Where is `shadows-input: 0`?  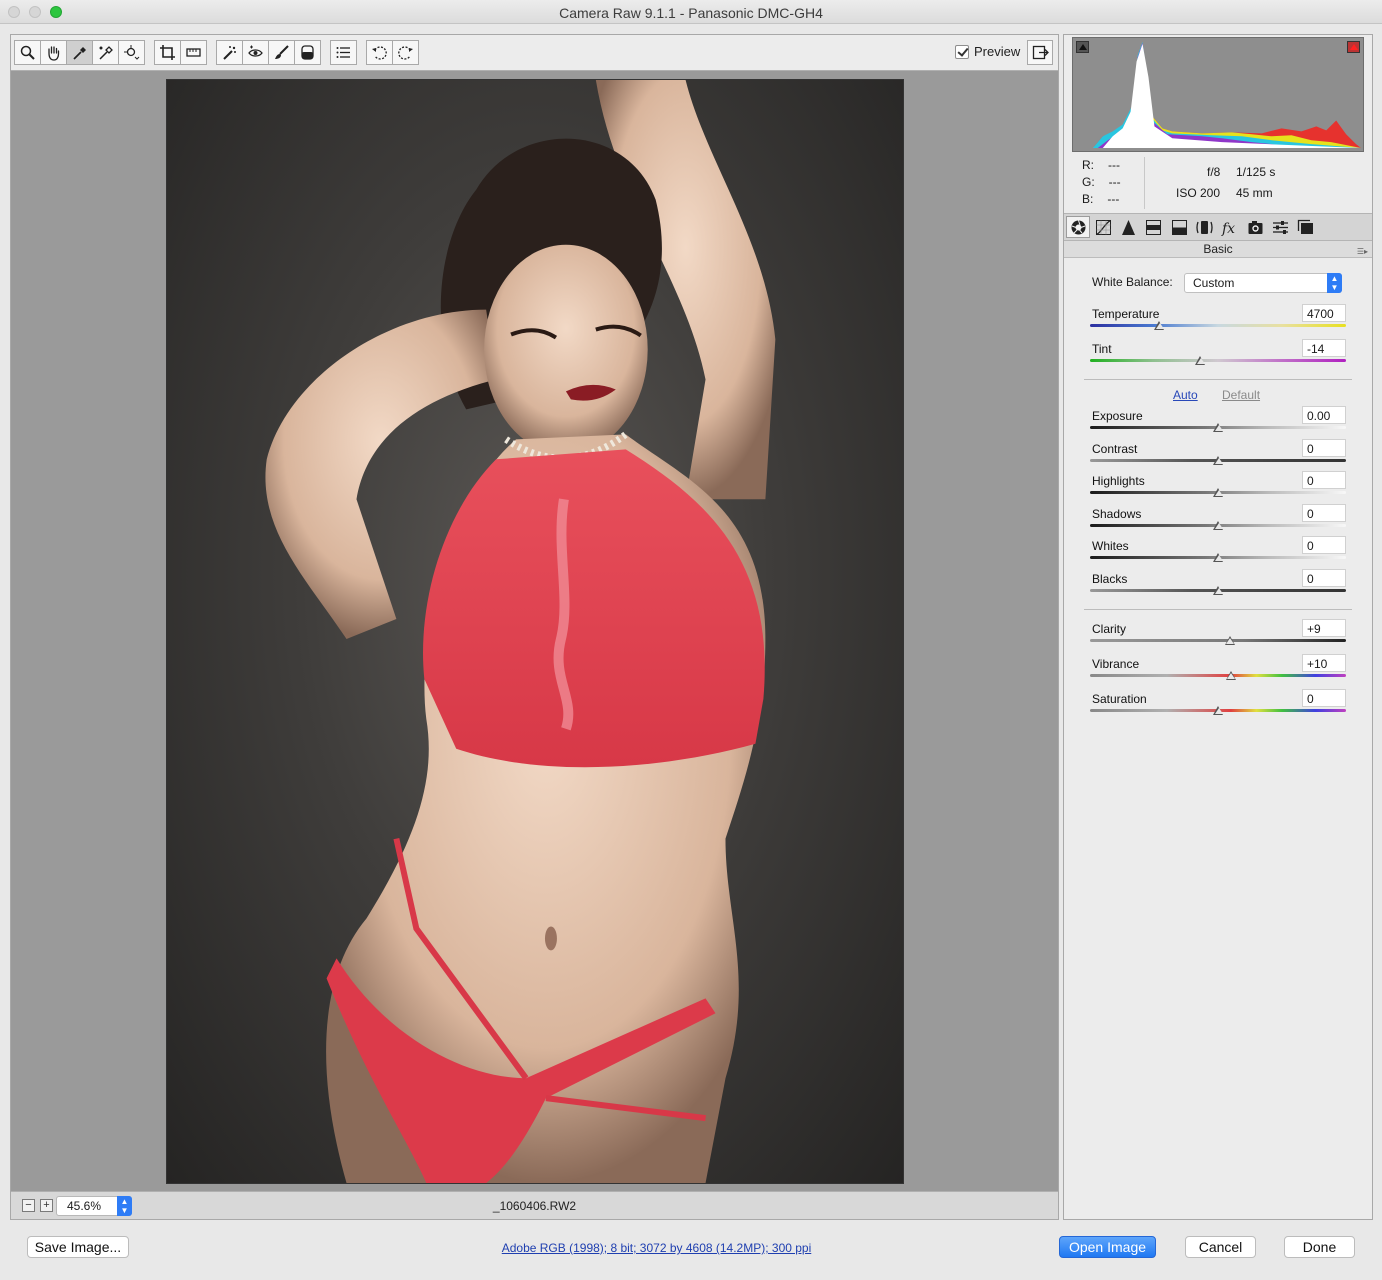 shadows-input: 0 is located at coordinates (1324, 512).